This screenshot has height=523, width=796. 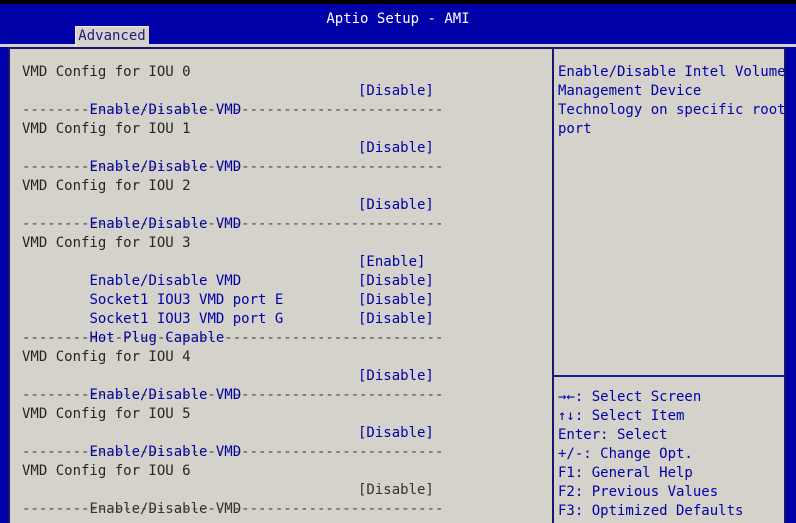 I want to click on setting-enable-vmd-iou4: Enable/Disable VMD [Disable], so click(x=281, y=385).